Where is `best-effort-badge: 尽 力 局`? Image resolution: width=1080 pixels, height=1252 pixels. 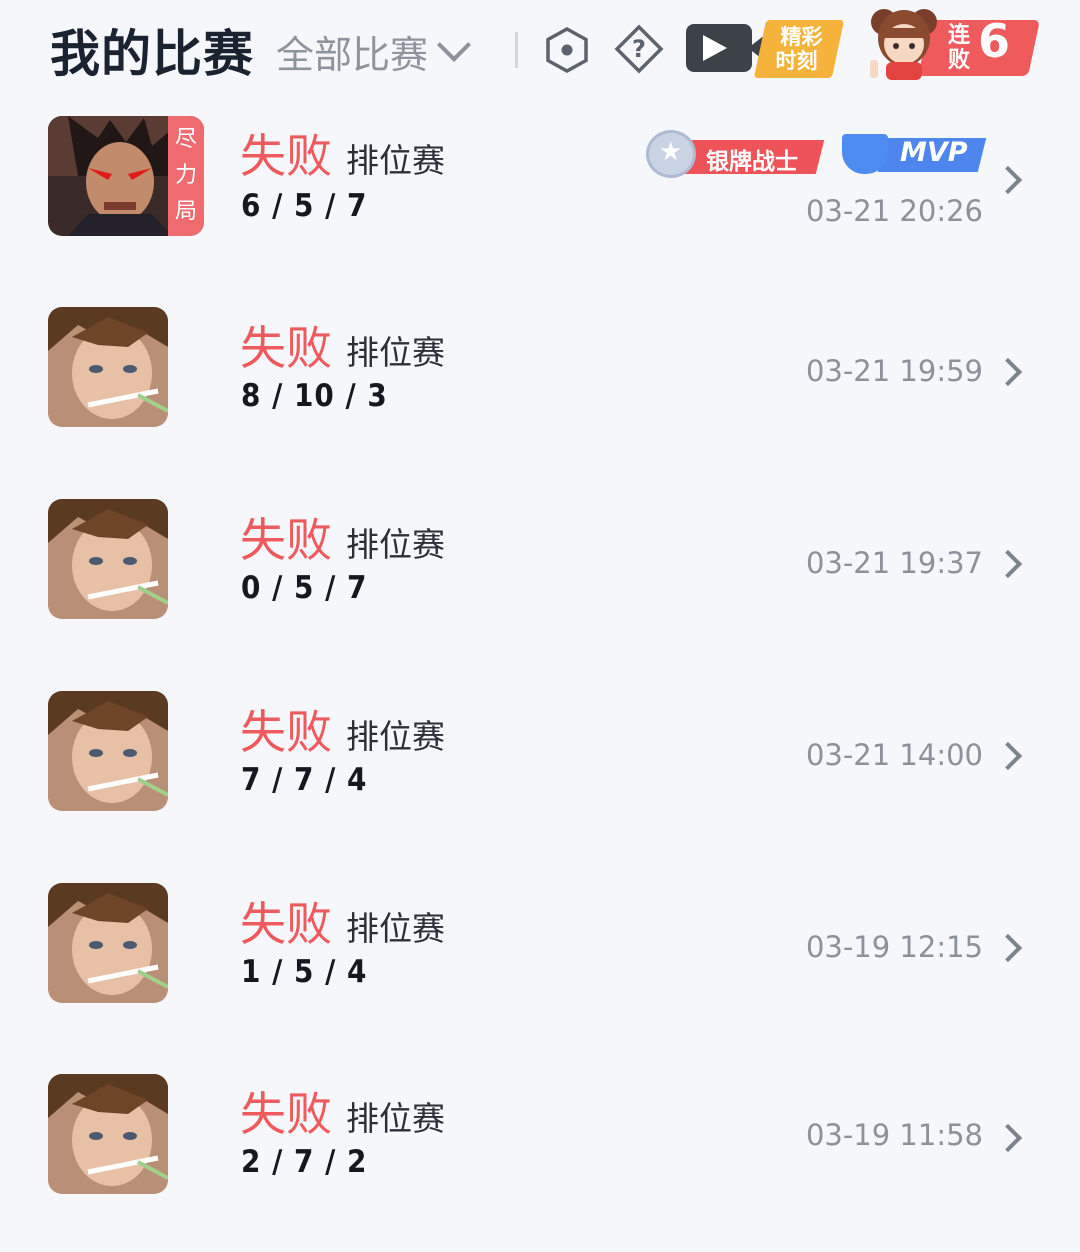 best-effort-badge: 尽 力 局 is located at coordinates (186, 176).